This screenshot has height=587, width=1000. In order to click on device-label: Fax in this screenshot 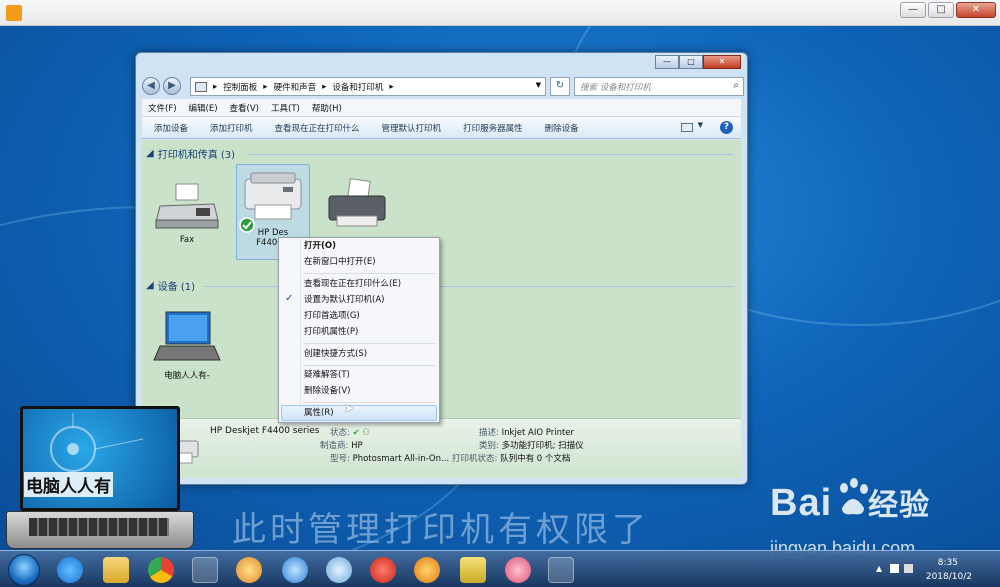, I will do `click(187, 240)`.